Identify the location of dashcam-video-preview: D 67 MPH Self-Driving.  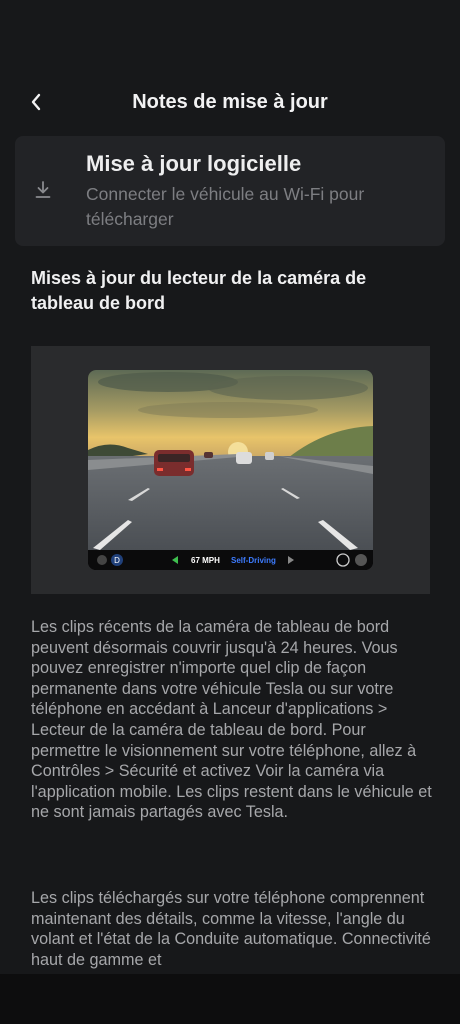
(230, 470).